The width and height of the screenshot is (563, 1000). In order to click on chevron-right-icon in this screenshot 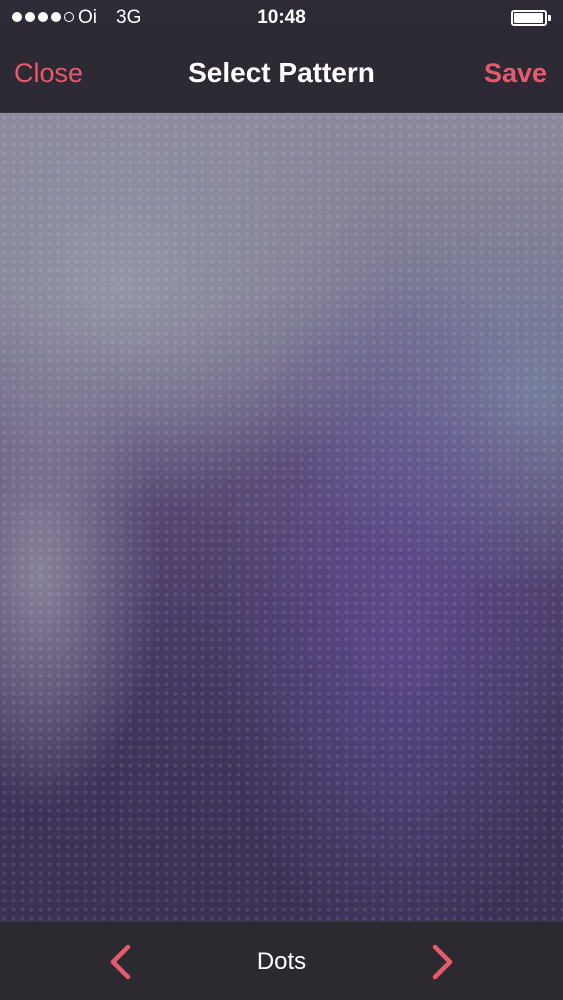, I will do `click(442, 962)`.